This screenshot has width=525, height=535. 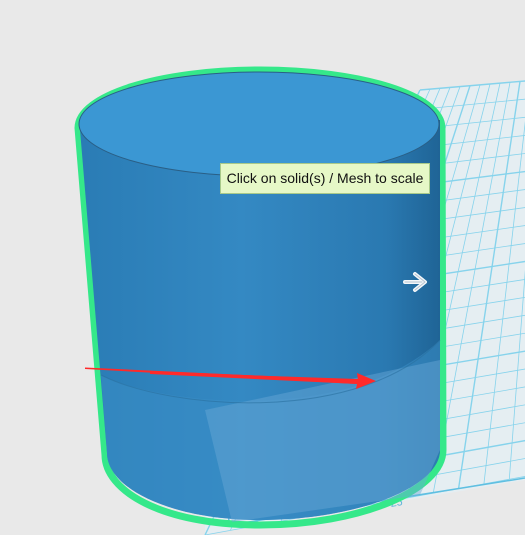 What do you see at coordinates (259, 124) in the screenshot?
I see `cylinder-top-face` at bounding box center [259, 124].